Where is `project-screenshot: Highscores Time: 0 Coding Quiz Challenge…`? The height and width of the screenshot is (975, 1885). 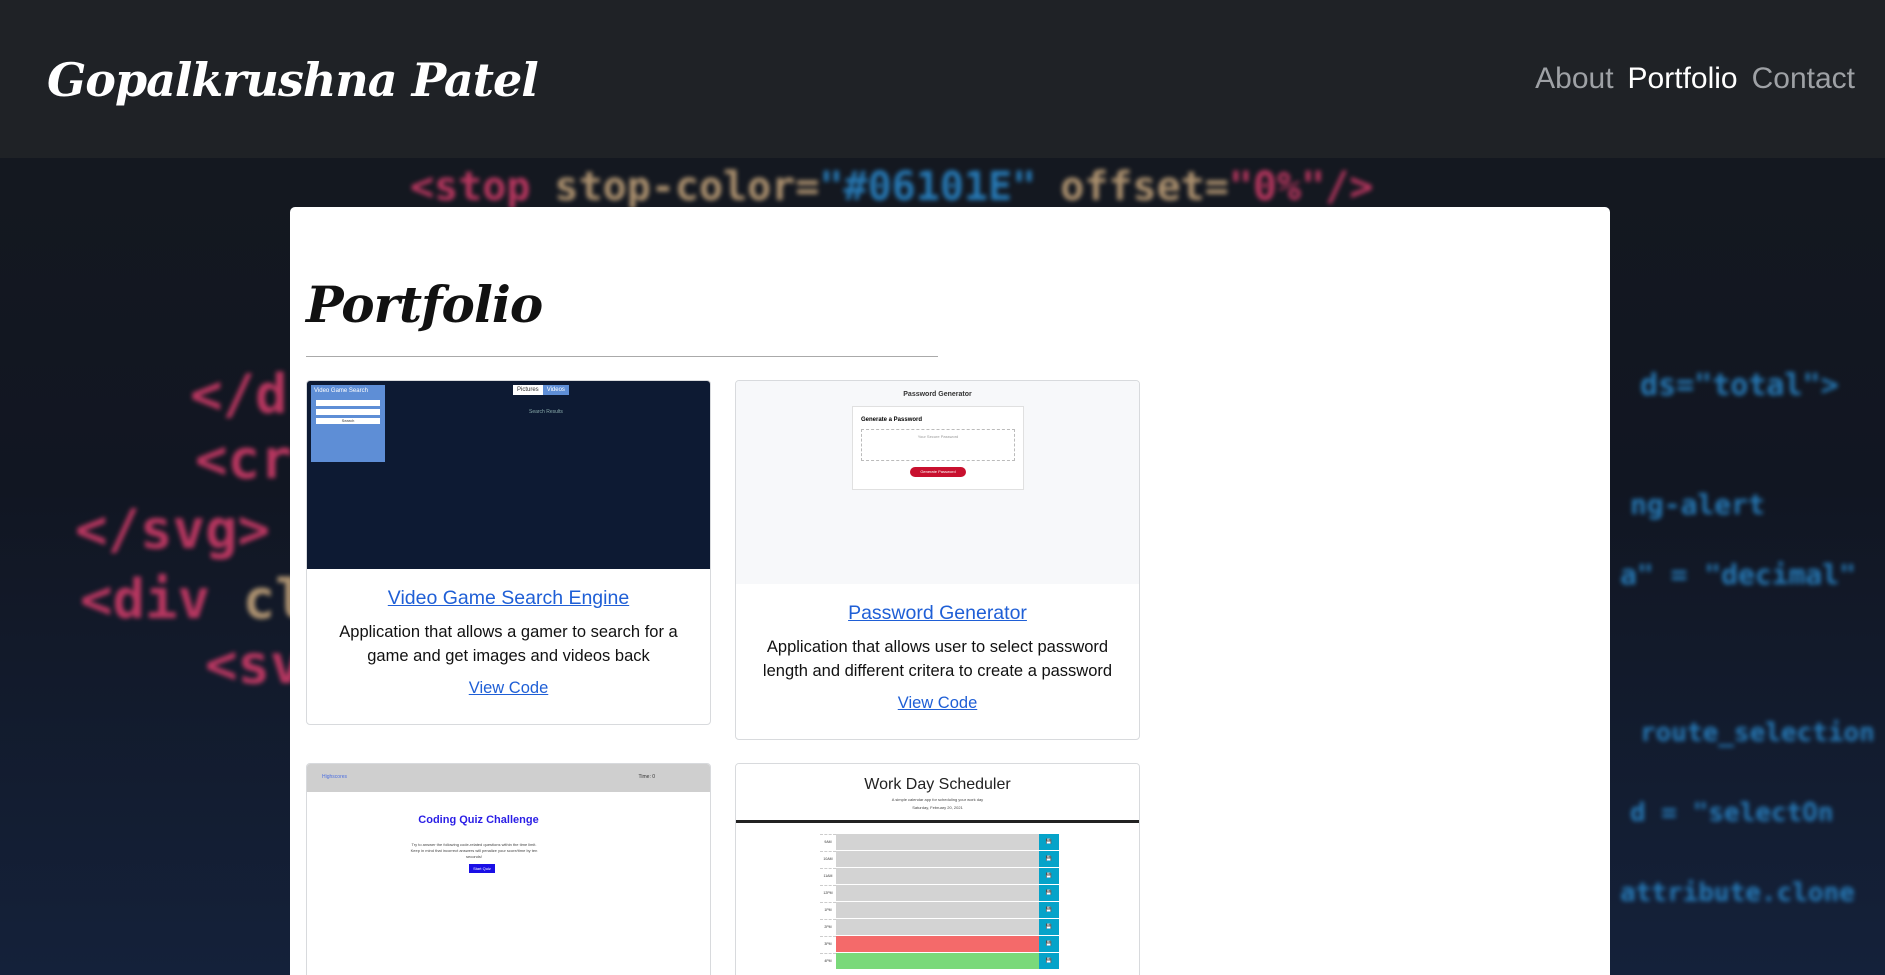
project-screenshot: Highscores Time: 0 Coding Quiz Challenge… is located at coordinates (508, 869).